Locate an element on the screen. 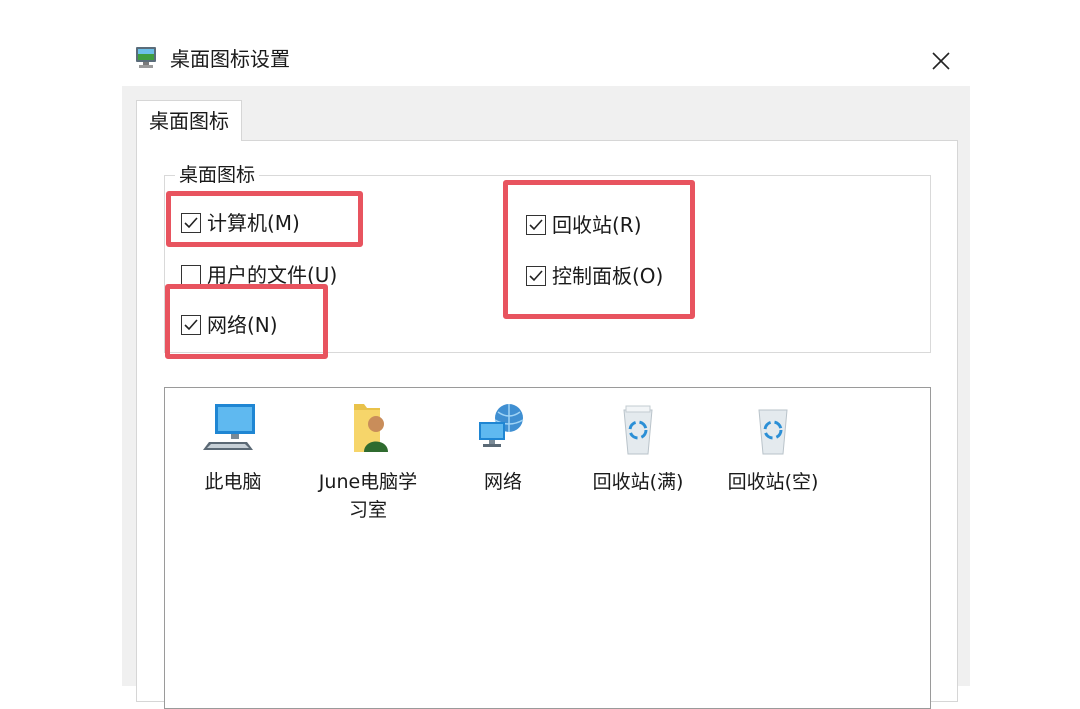 This screenshot has height=709, width=1080. checkbox-label: 计算机(M) is located at coordinates (253, 223).